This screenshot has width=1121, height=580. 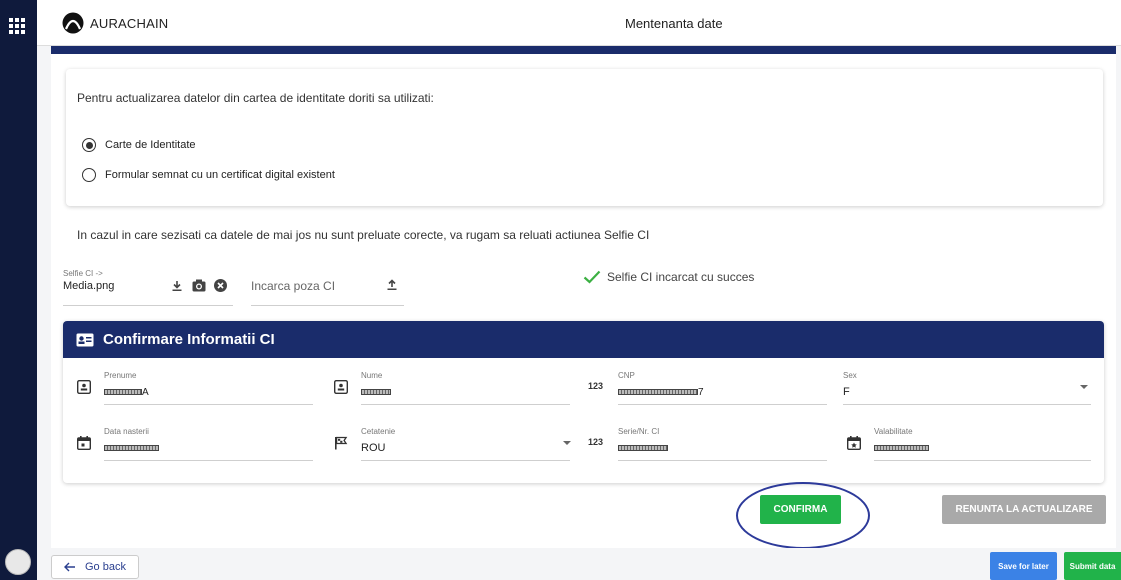 What do you see at coordinates (89, 145) in the screenshot?
I see `radio-selected-icon` at bounding box center [89, 145].